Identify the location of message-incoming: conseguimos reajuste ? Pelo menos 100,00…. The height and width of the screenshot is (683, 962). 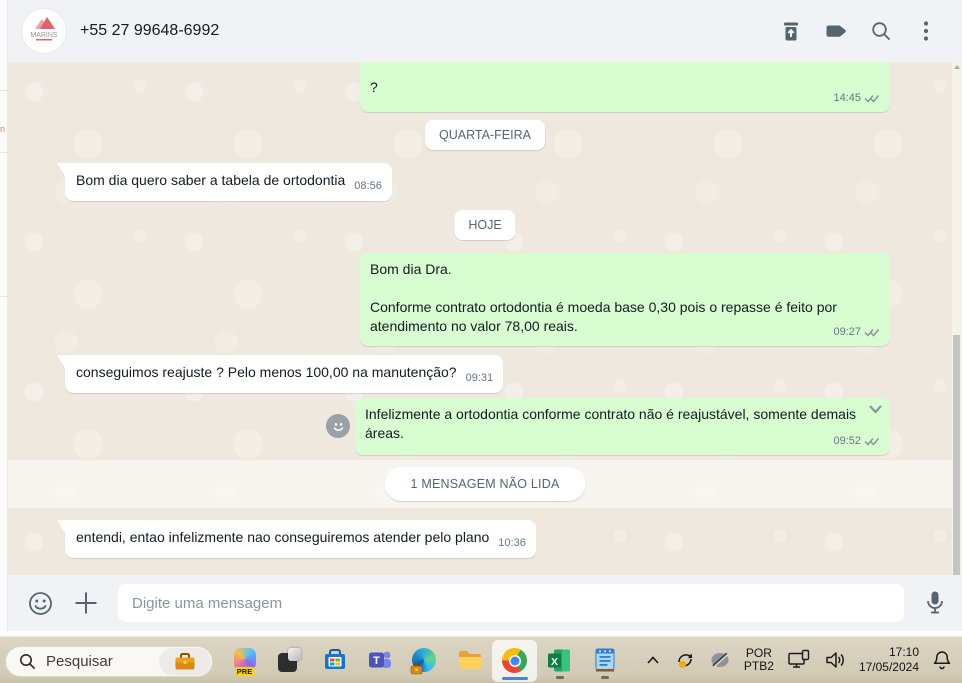
(280, 374).